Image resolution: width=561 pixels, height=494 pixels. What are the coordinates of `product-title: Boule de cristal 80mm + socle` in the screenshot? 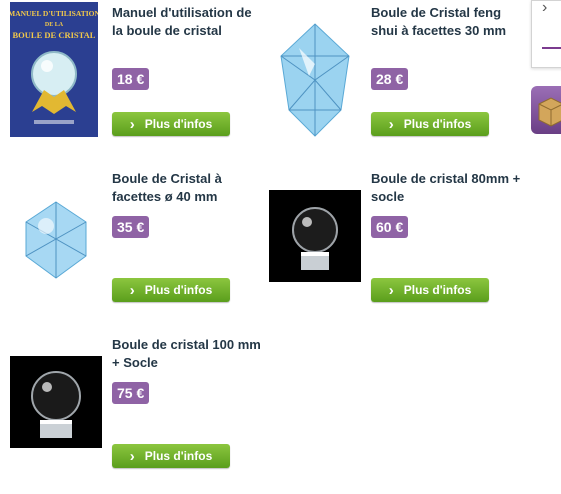 It's located at (446, 188).